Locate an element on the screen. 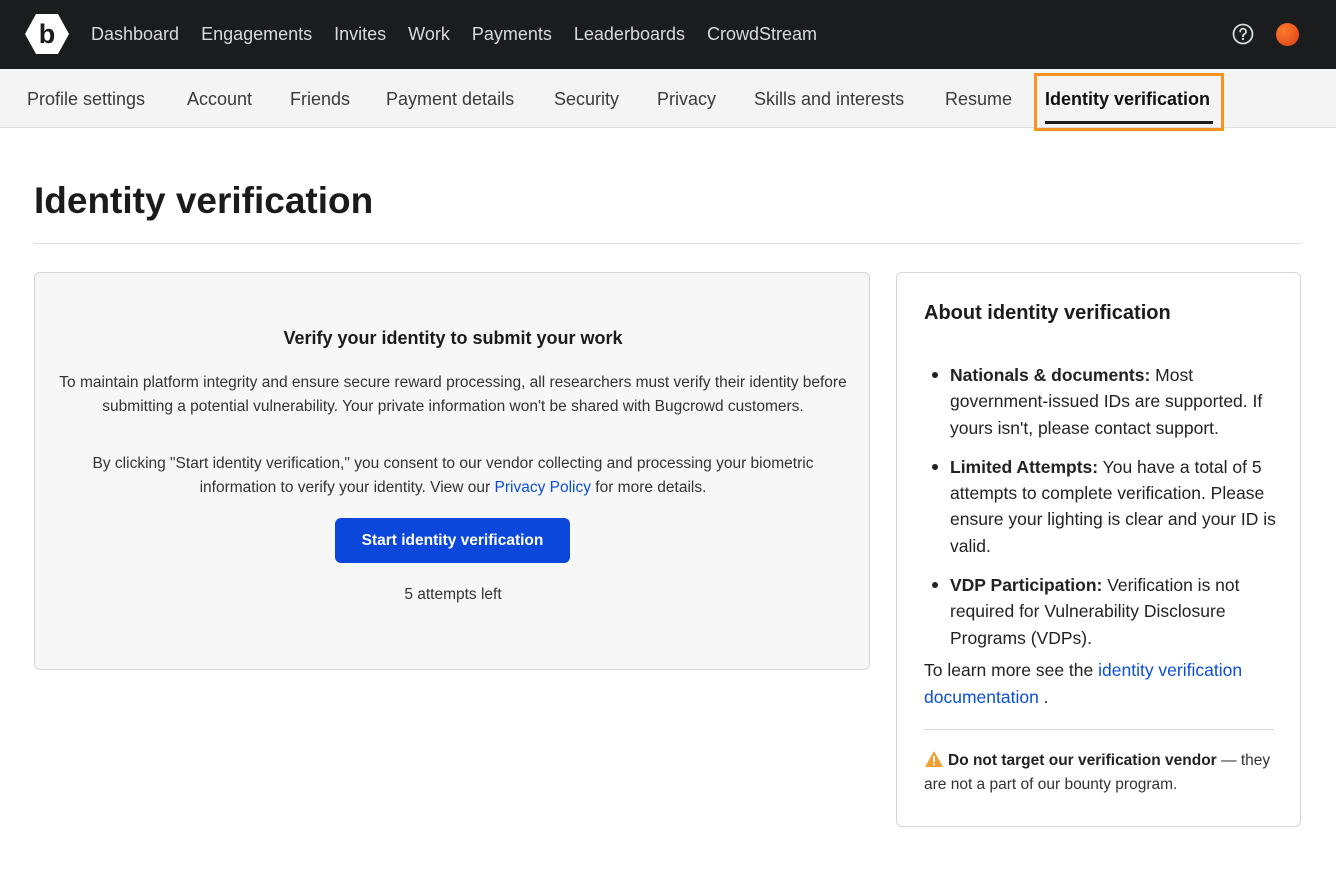 The width and height of the screenshot is (1336, 888). page-title: Identity verification is located at coordinates (204, 200).